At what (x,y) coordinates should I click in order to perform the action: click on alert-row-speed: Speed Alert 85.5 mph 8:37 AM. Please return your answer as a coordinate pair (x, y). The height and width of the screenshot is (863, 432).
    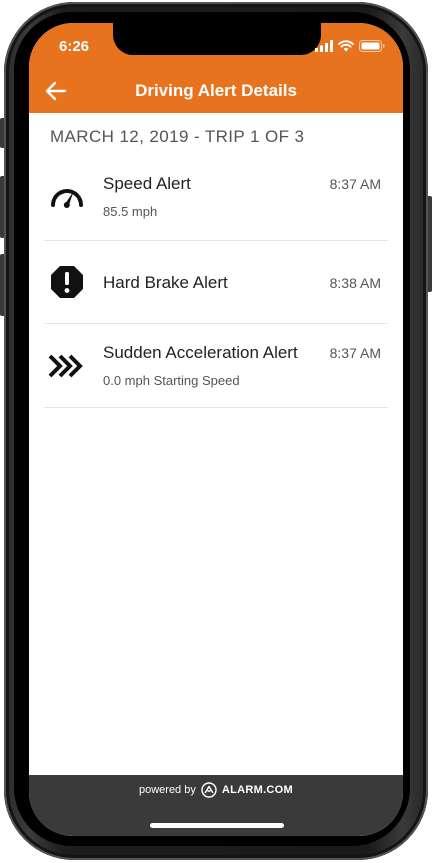
    Looking at the image, I should click on (216, 197).